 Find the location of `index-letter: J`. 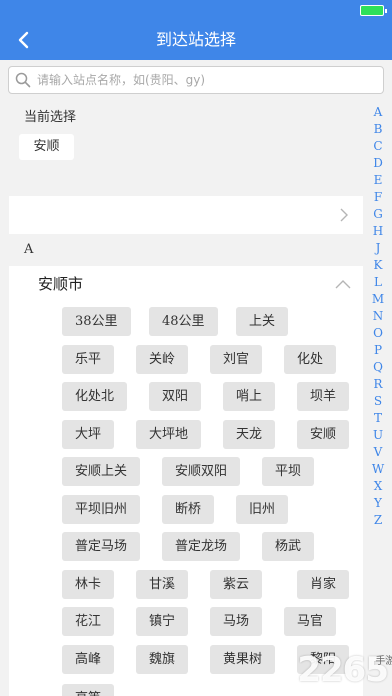

index-letter: J is located at coordinates (378, 248).